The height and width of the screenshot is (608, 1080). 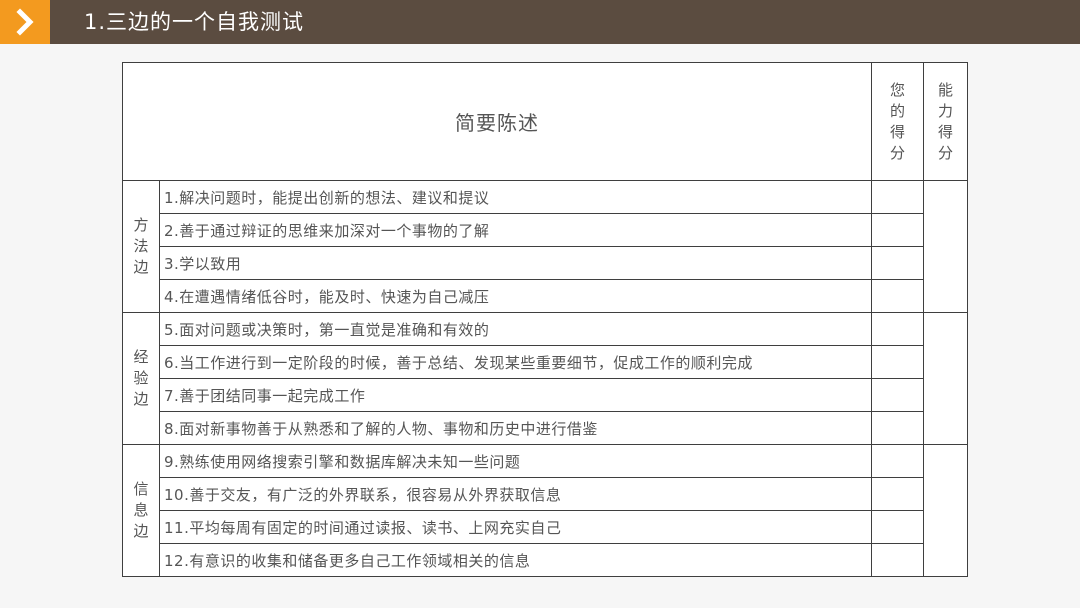 I want to click on table-row: 7.善于团结同事一起完成工作, so click(x=545, y=395).